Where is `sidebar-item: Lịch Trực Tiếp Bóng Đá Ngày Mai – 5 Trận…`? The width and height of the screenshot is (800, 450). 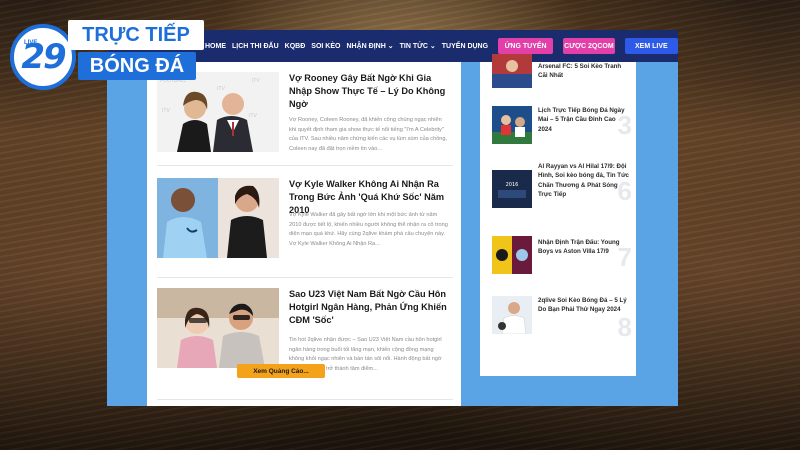 sidebar-item: Lịch Trực Tiếp Bóng Đá Ngày Mai – 5 Trận… is located at coordinates (562, 127).